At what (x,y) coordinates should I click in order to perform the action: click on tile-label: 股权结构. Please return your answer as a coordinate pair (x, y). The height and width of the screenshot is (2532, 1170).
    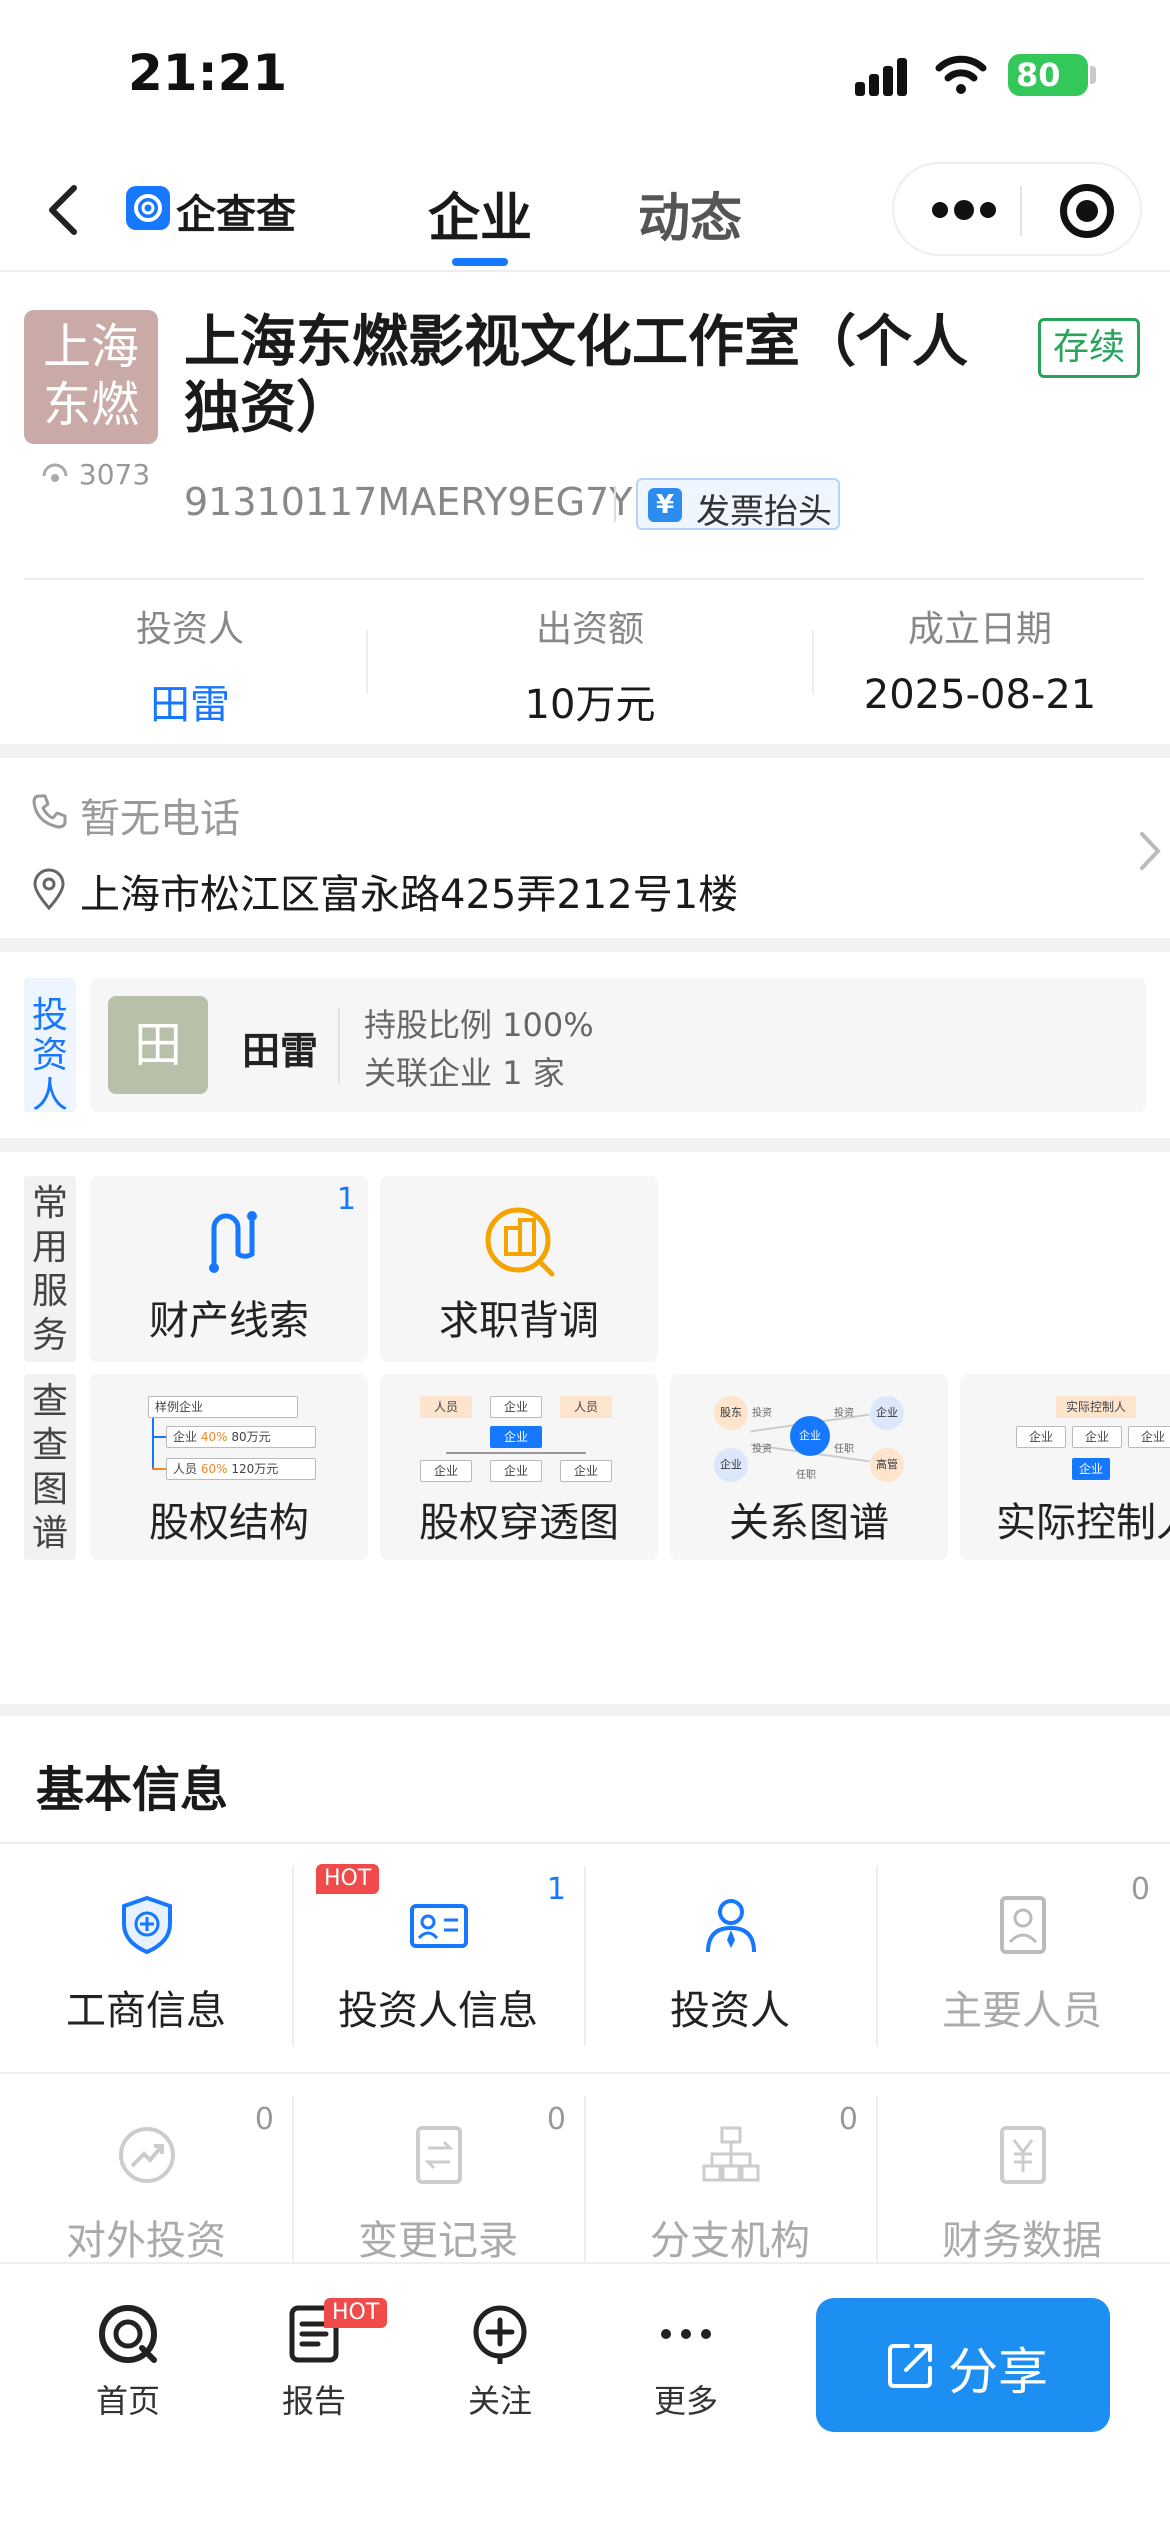
    Looking at the image, I should click on (229, 1523).